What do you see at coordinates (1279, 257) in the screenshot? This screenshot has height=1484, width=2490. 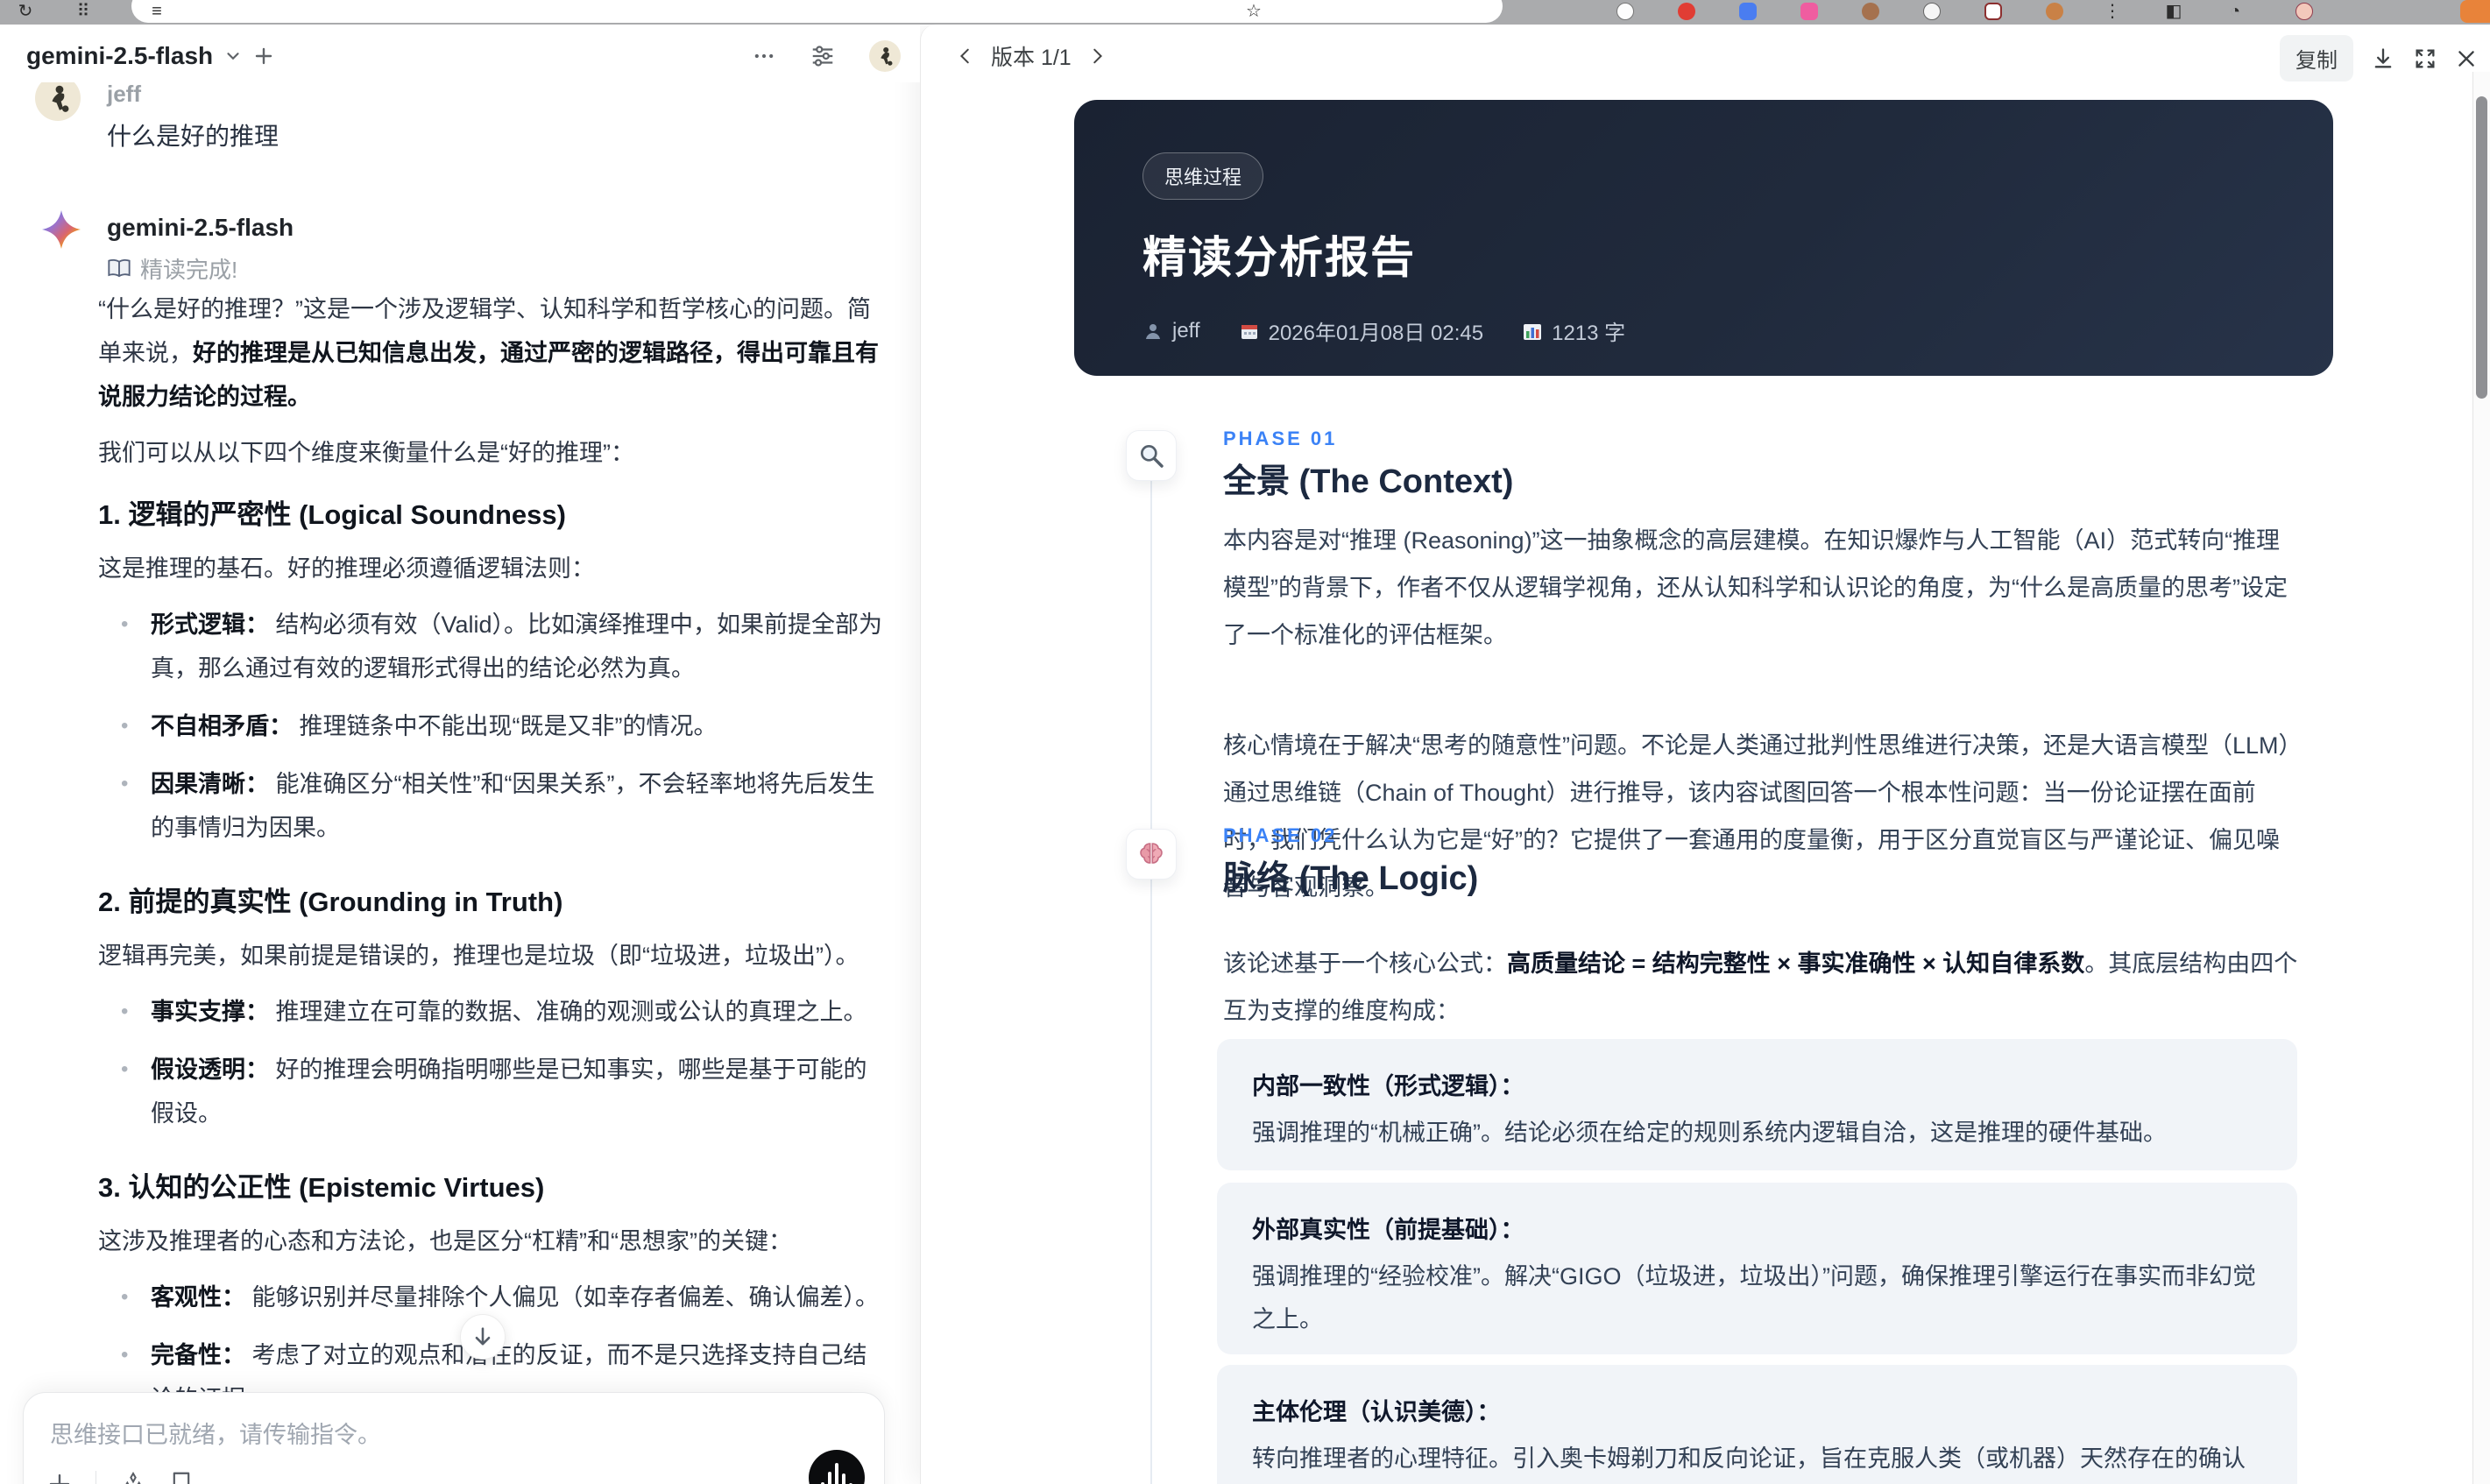 I see `report-title: 精读分析报告` at bounding box center [1279, 257].